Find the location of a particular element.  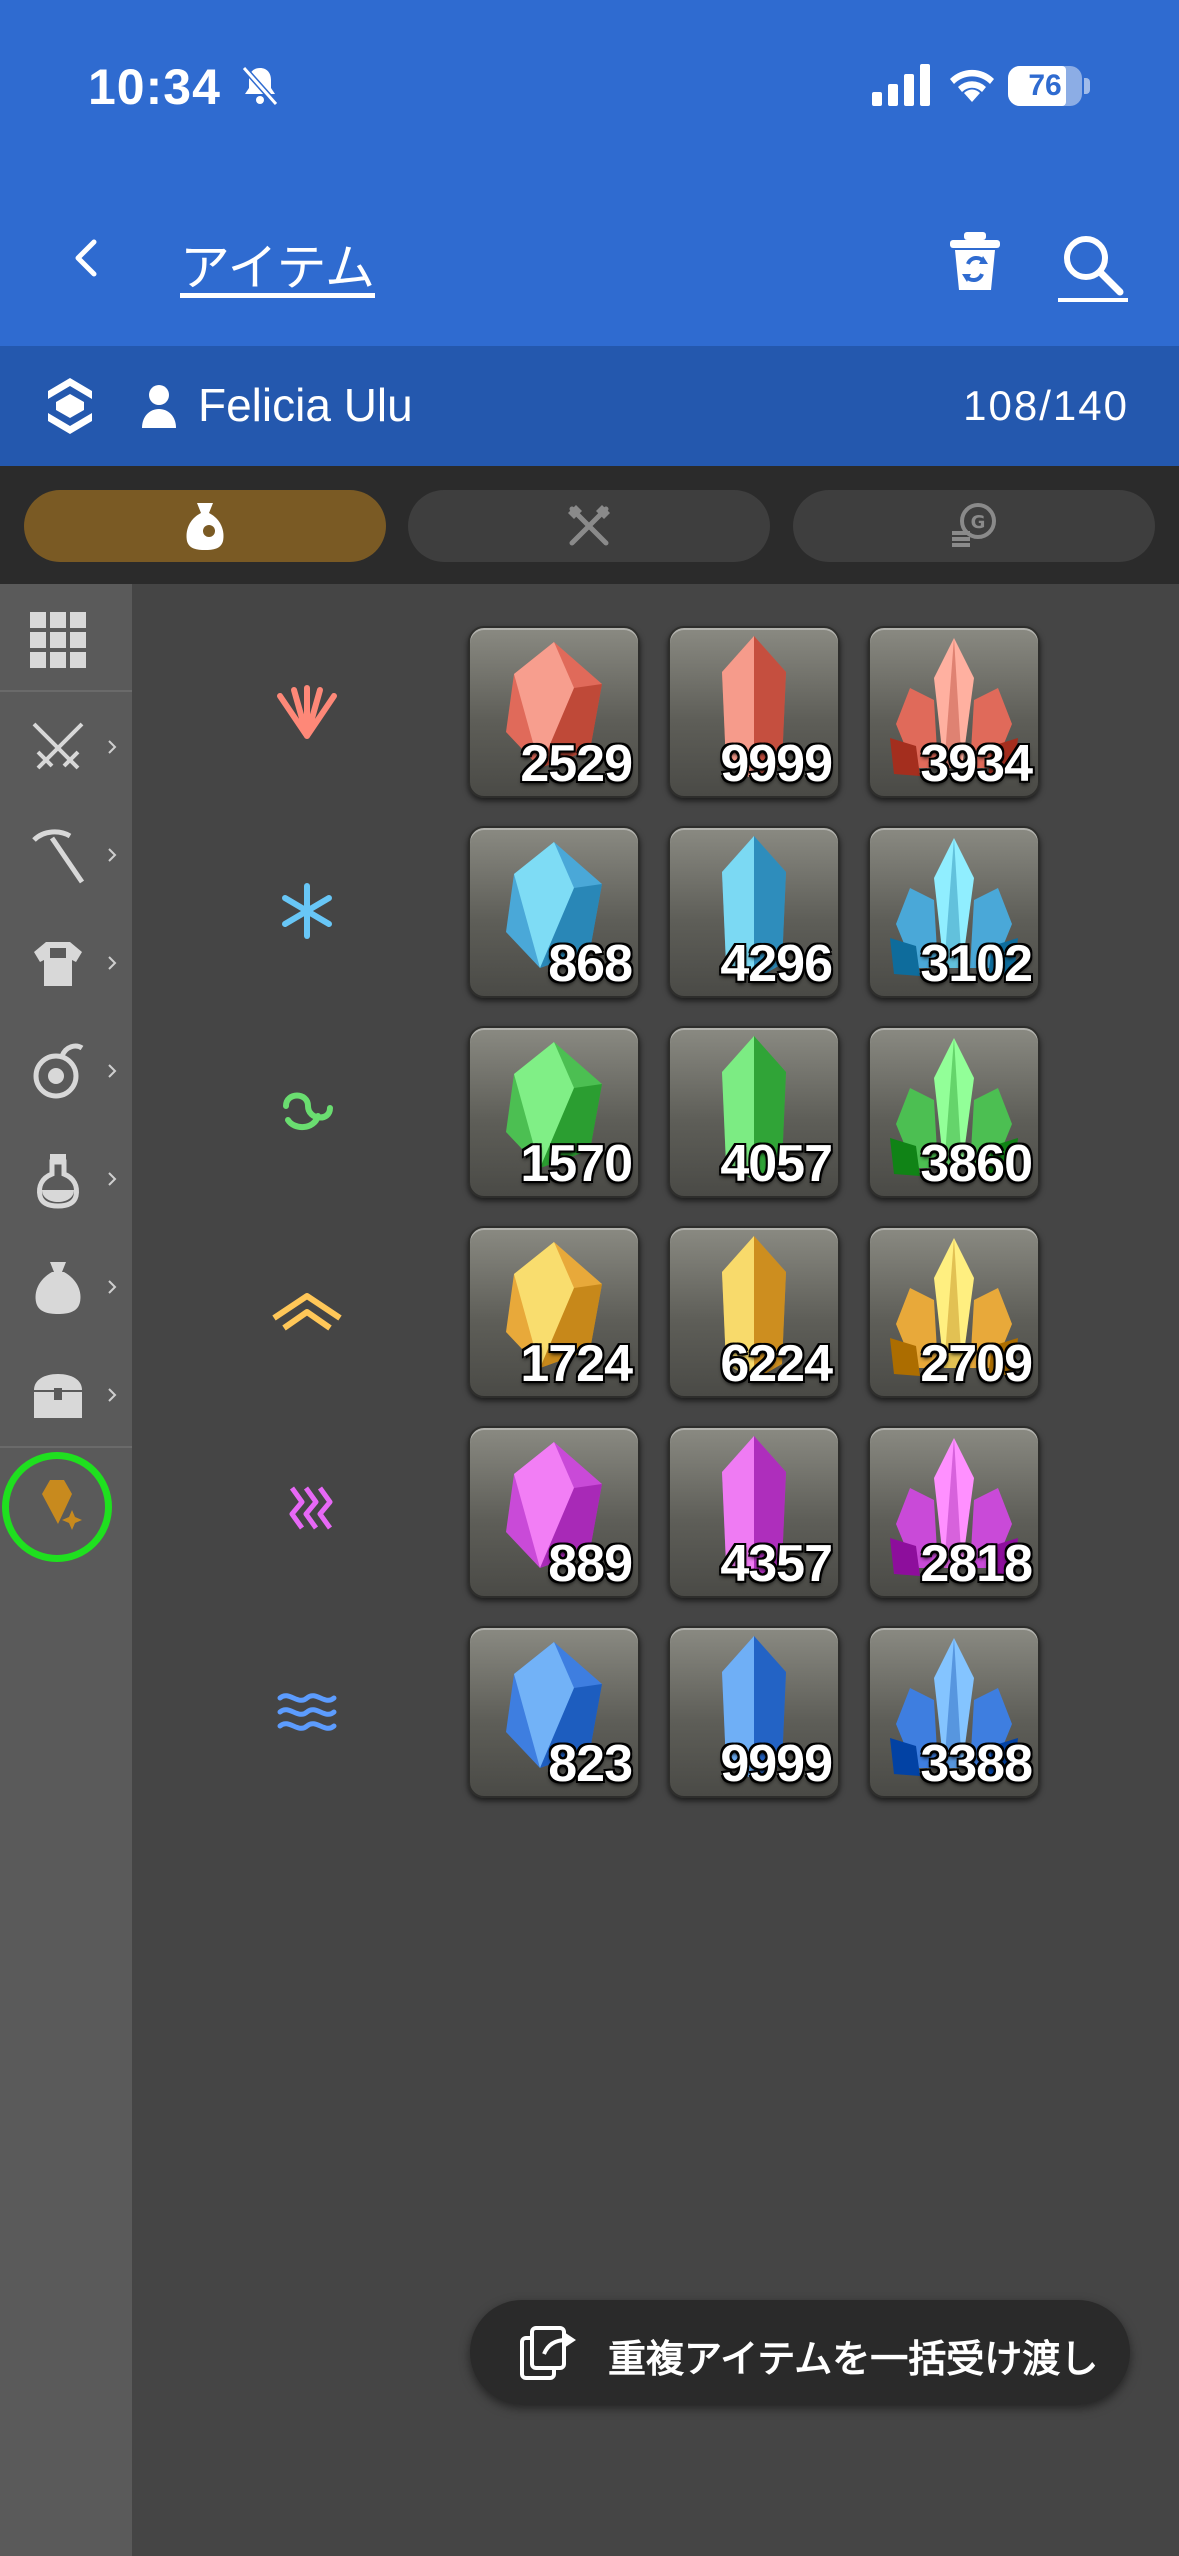

water-icon is located at coordinates (307, 1712).